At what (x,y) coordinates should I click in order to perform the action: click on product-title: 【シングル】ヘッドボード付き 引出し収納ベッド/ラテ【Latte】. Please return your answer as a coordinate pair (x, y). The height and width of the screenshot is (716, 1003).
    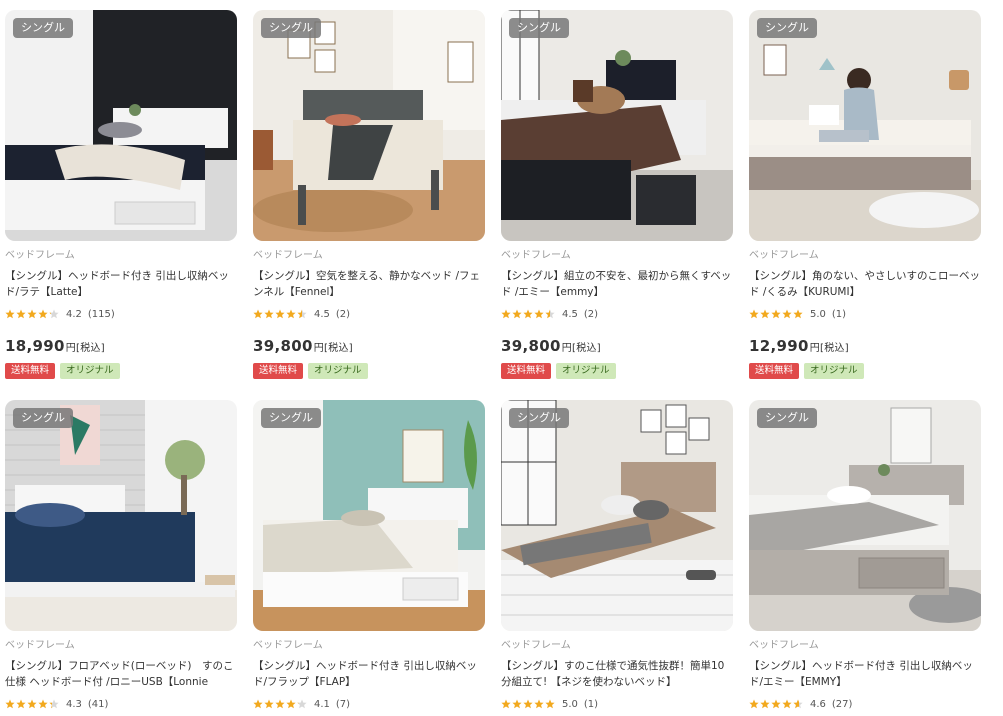
    Looking at the image, I should click on (121, 284).